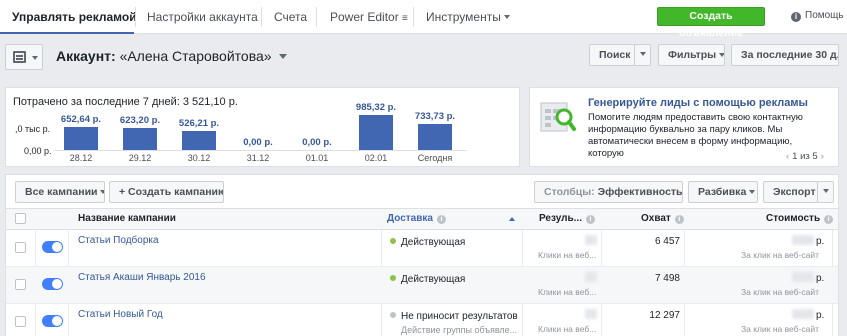 The height and width of the screenshot is (336, 847). Describe the element at coordinates (172, 56) in the screenshot. I see `account-selector: Аккаунт: «Алена Старовойтова»` at that location.